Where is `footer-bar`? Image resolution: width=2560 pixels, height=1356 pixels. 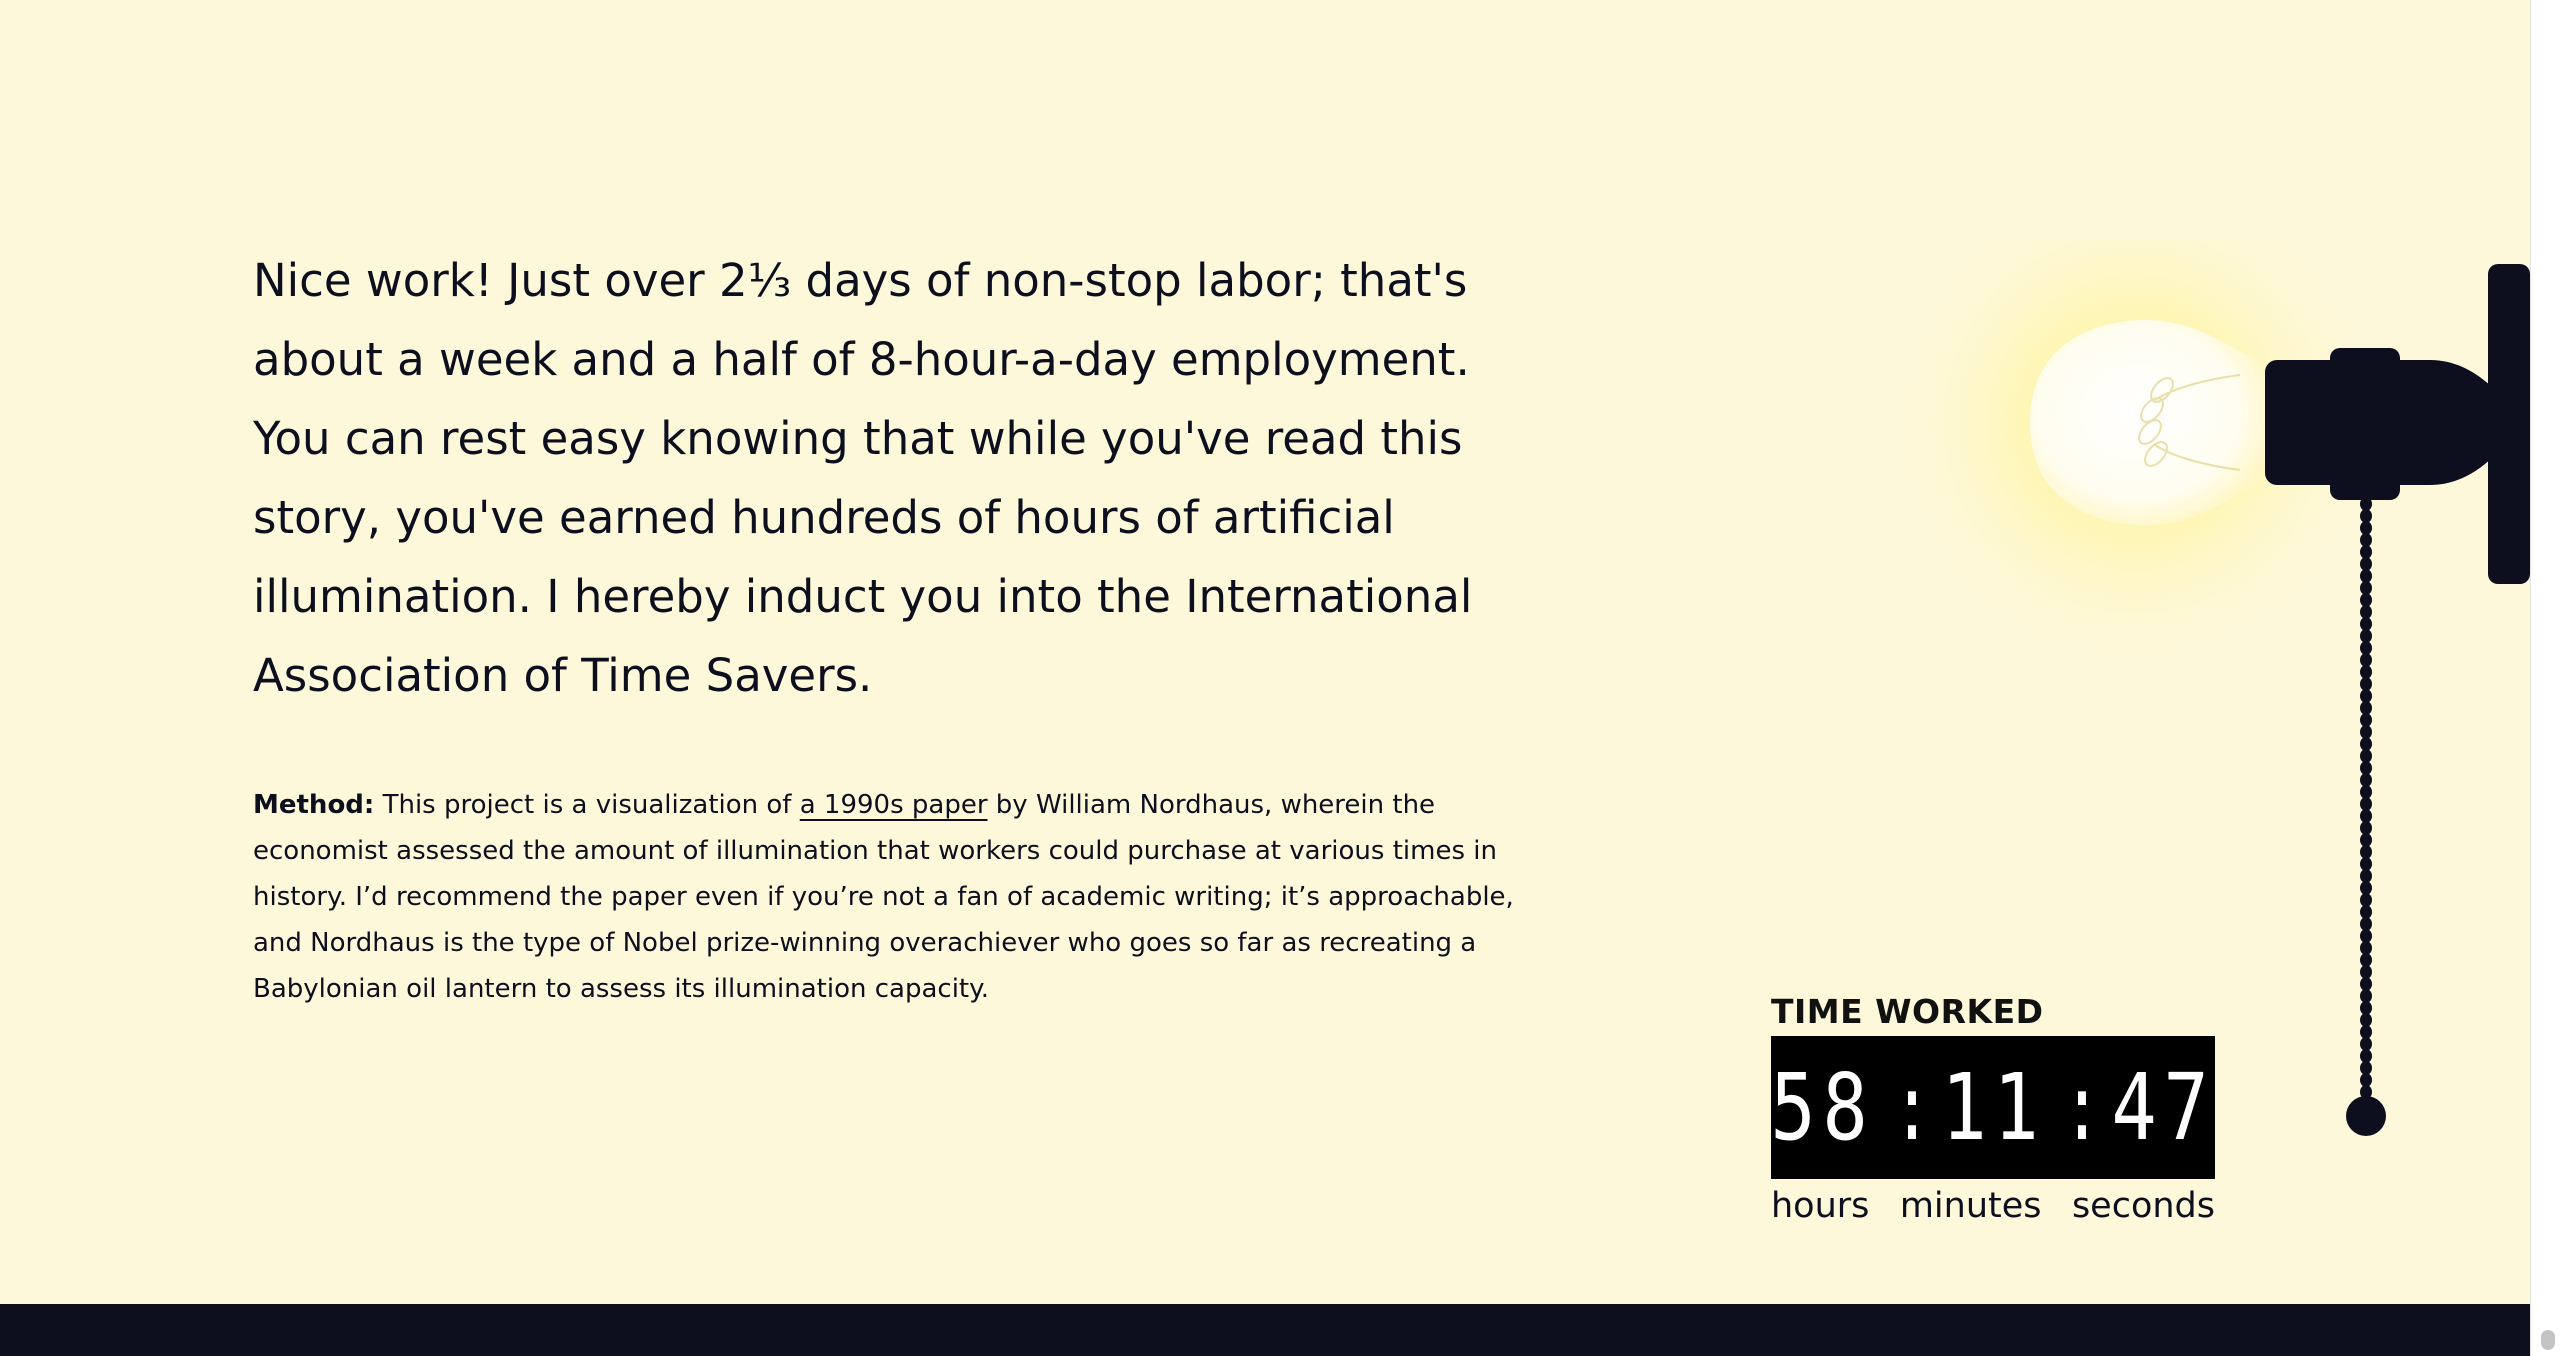
footer-bar is located at coordinates (1265, 1330).